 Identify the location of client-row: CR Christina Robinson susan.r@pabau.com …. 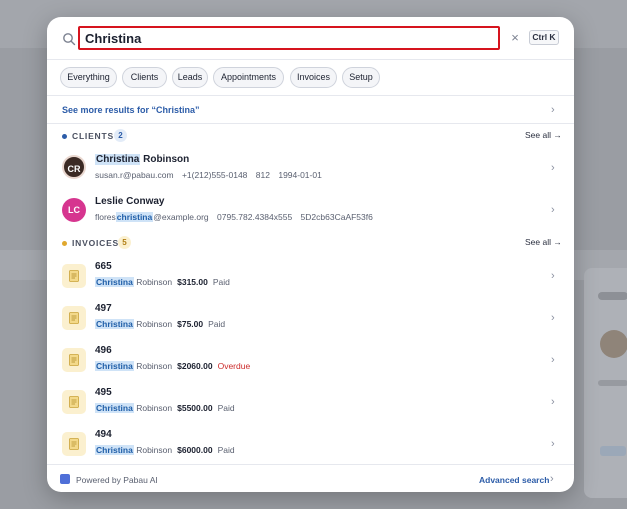
(310, 168).